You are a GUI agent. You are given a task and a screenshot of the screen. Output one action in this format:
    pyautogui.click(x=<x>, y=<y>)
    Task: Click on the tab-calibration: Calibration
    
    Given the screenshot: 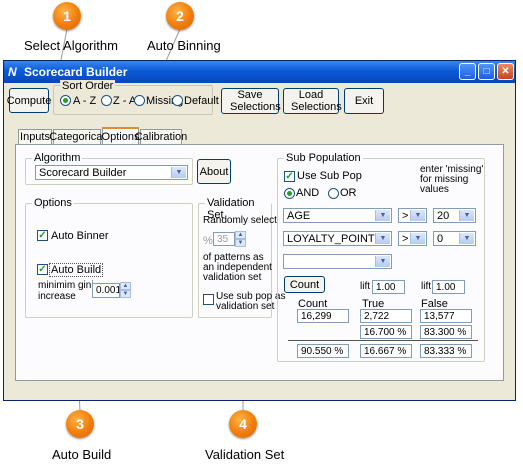 What is the action you would take?
    pyautogui.click(x=161, y=136)
    